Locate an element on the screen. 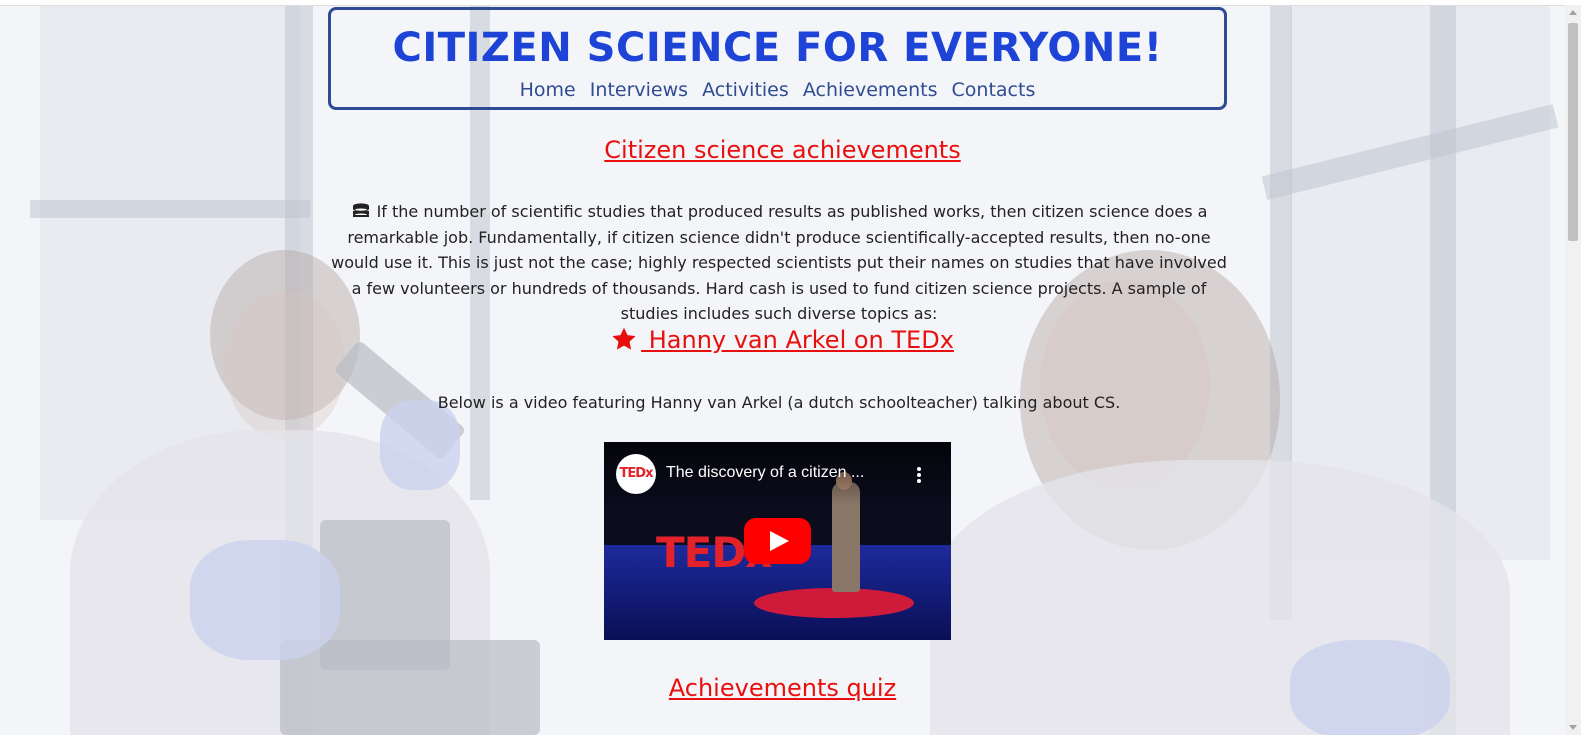 Image resolution: width=1581 pixels, height=735 pixels. scroll-up-arrow-icon is located at coordinates (1573, 12).